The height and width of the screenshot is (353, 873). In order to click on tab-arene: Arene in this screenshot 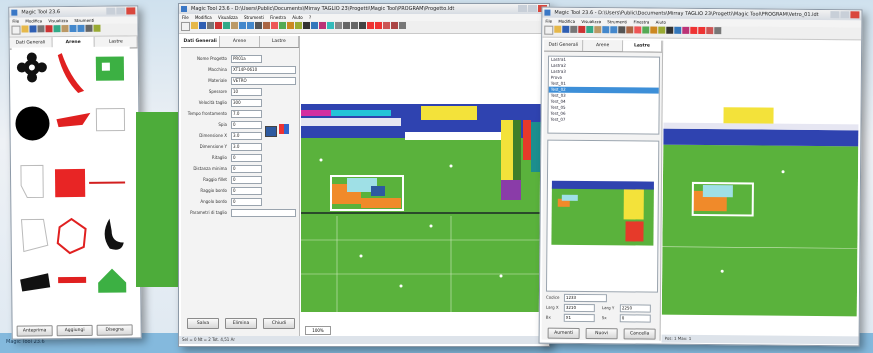, I will do `click(603, 45)`.